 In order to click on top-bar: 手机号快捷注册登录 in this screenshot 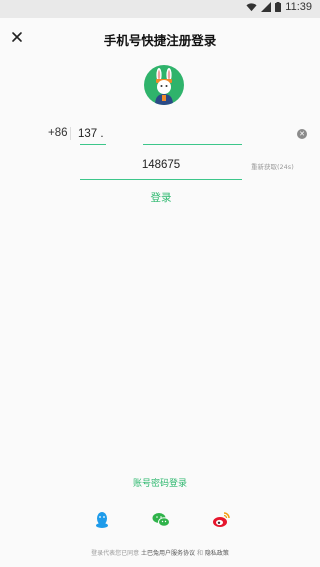, I will do `click(160, 40)`.